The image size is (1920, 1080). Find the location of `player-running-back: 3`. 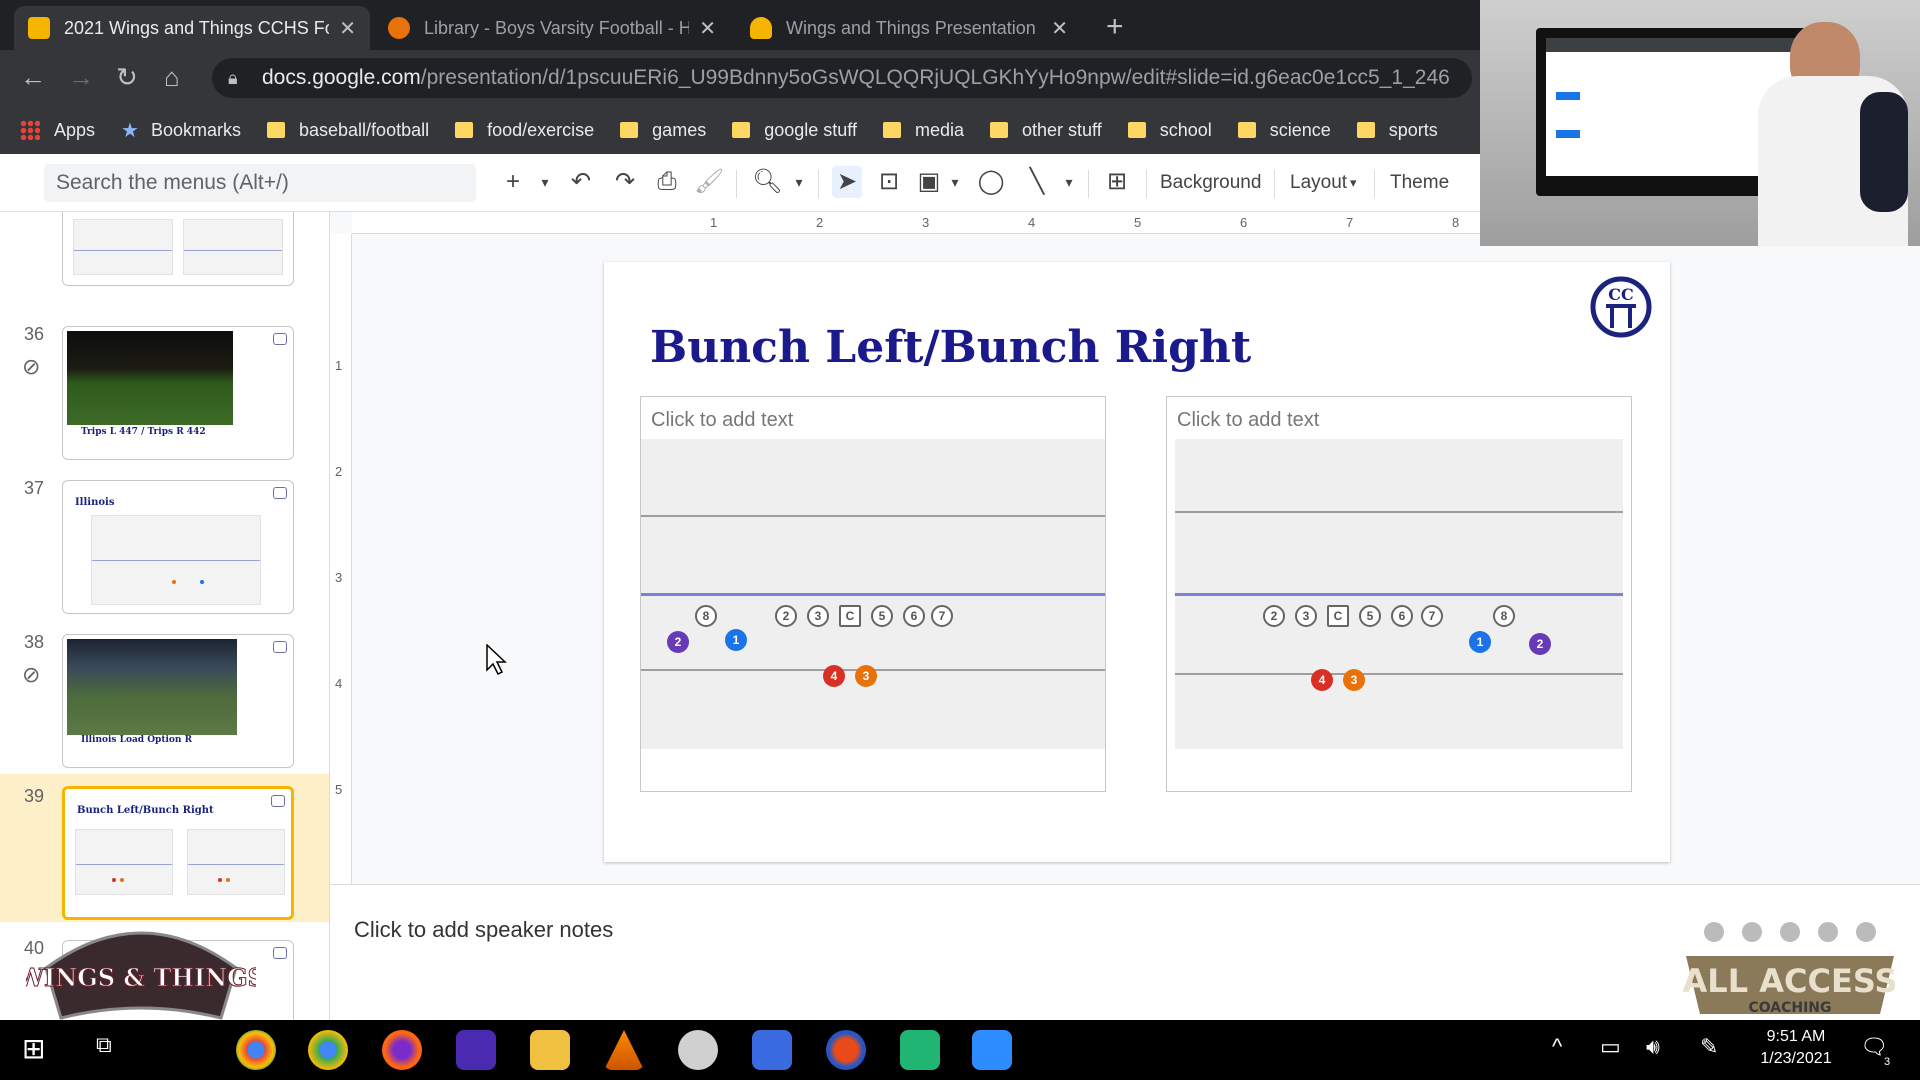

player-running-back: 3 is located at coordinates (866, 676).